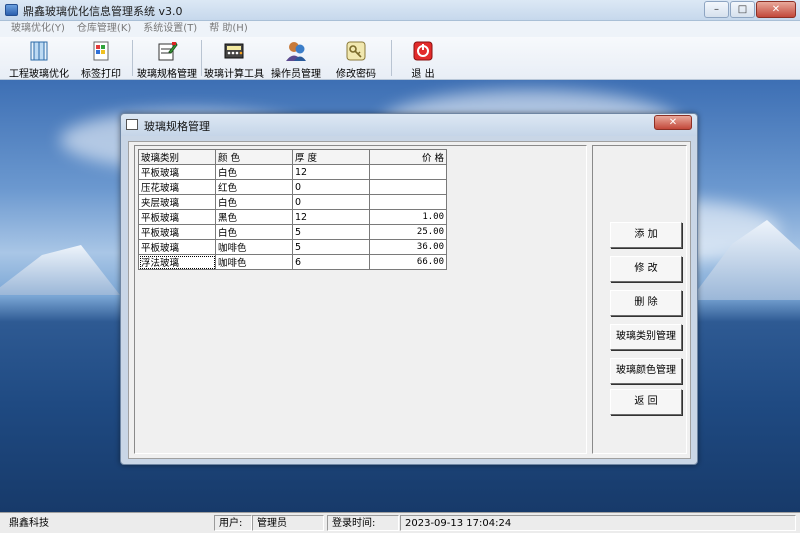 This screenshot has width=800, height=533. Describe the element at coordinates (776, 9) in the screenshot. I see `close-button: ✕` at that location.